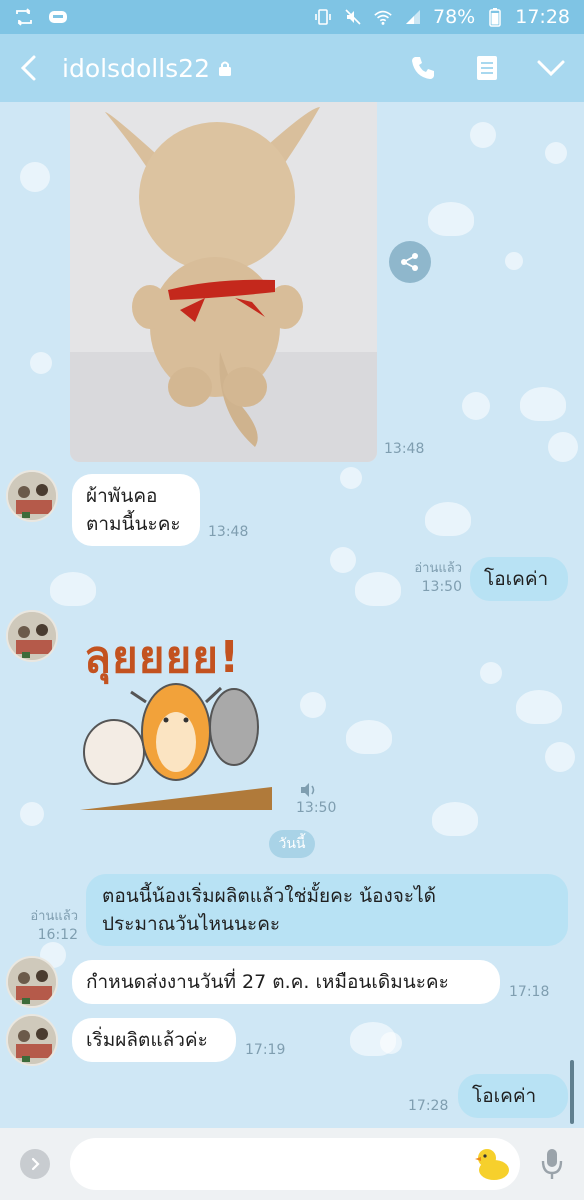 This screenshot has height=1200, width=584. Describe the element at coordinates (176, 746) in the screenshot. I see `cats-sticker-illustration` at that location.